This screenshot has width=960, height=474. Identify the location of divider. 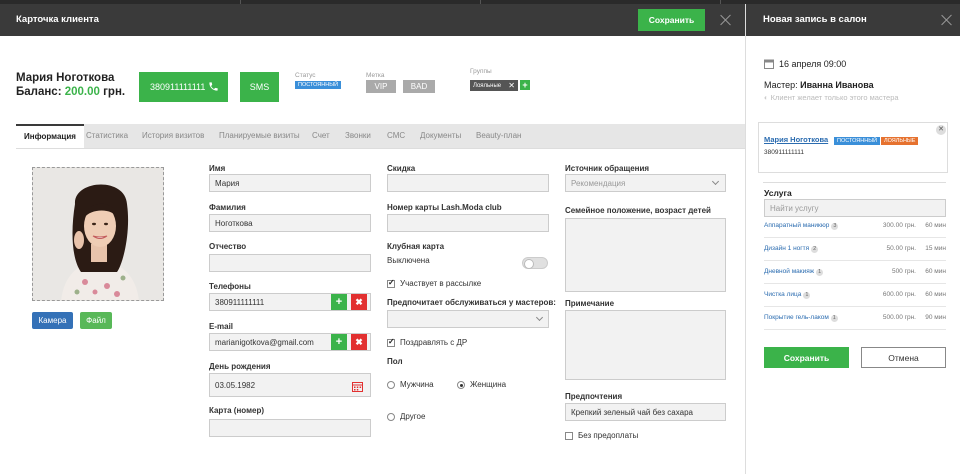
(854, 182).